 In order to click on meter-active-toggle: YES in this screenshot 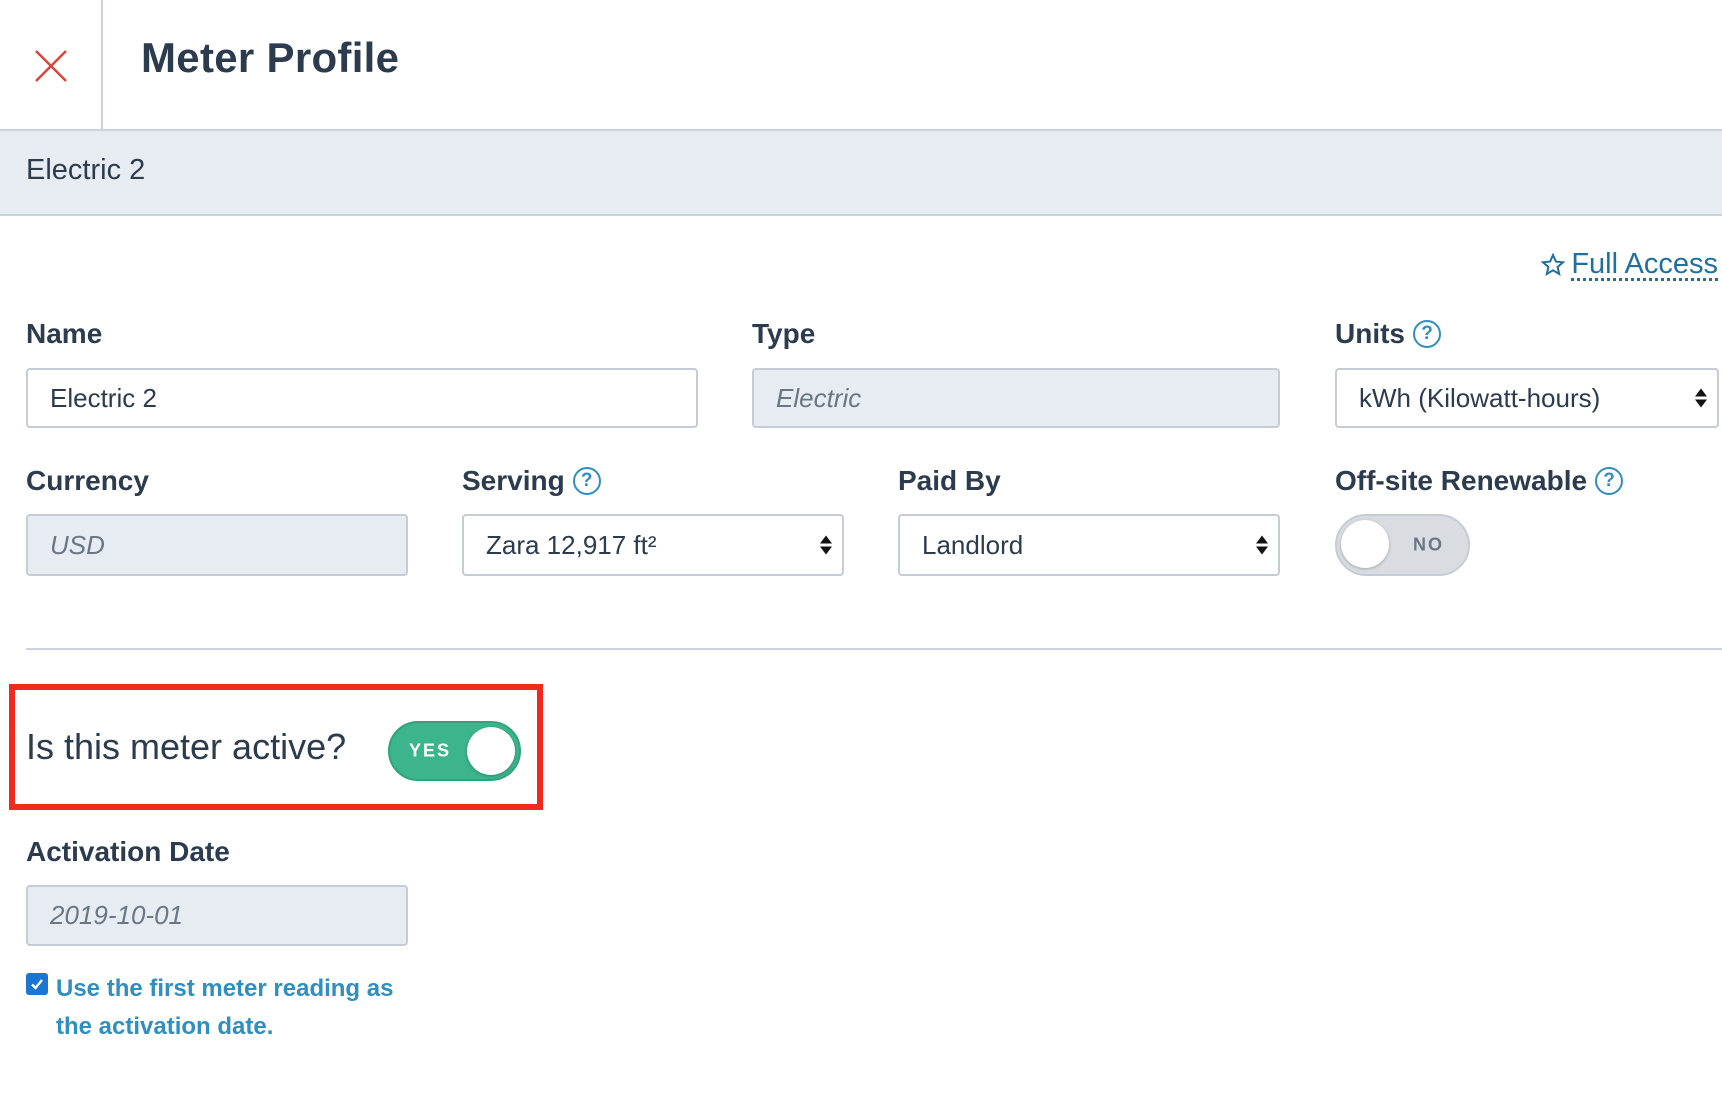, I will do `click(454, 751)`.